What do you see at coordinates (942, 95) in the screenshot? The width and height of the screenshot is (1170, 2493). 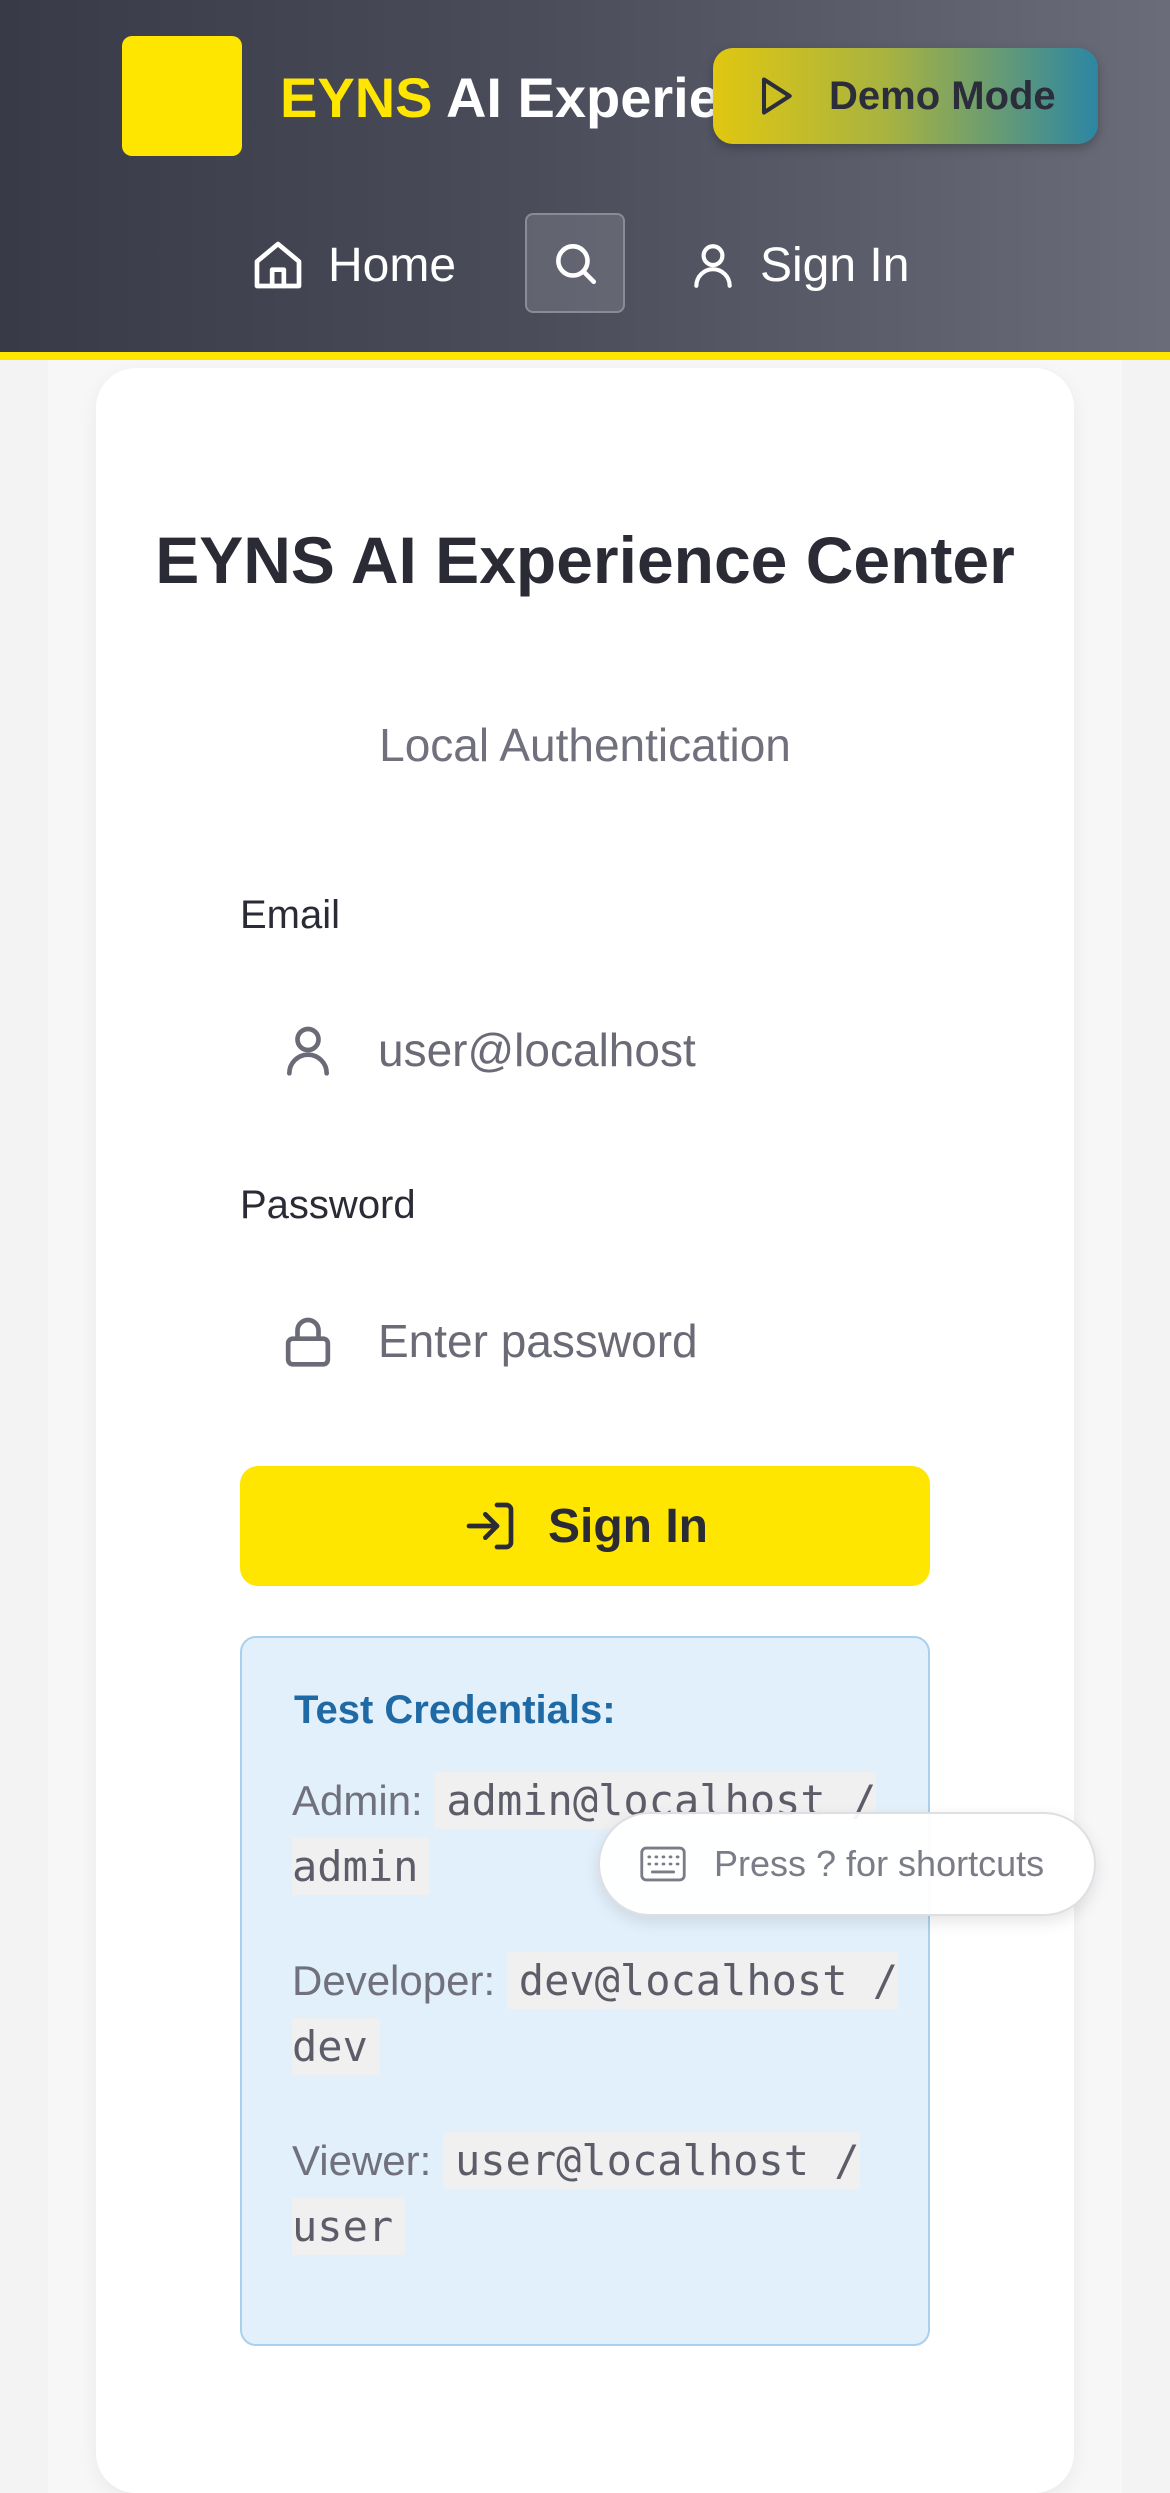 I see `demo-mode-label: Demo Mode` at bounding box center [942, 95].